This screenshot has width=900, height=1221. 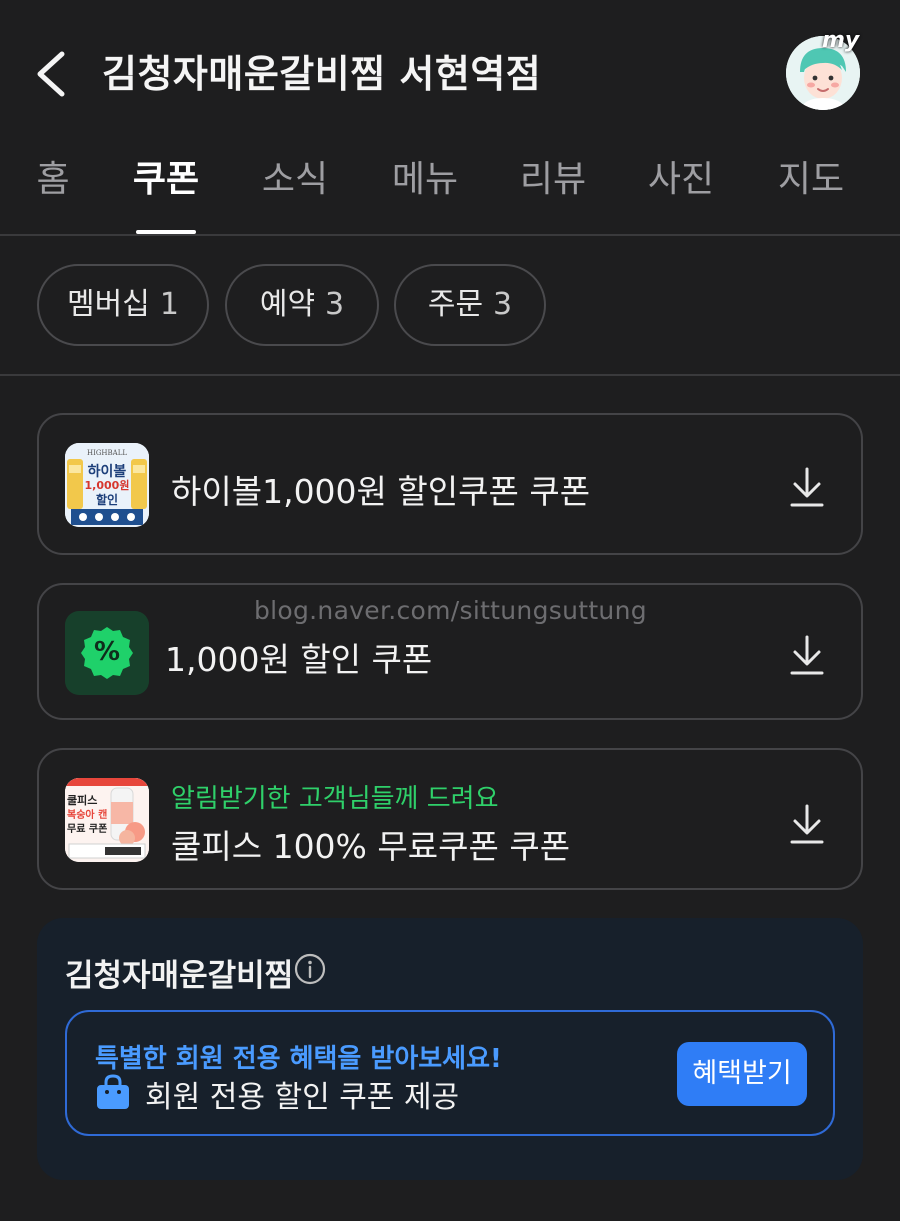 I want to click on tab-home: 홈, so click(x=53, y=188).